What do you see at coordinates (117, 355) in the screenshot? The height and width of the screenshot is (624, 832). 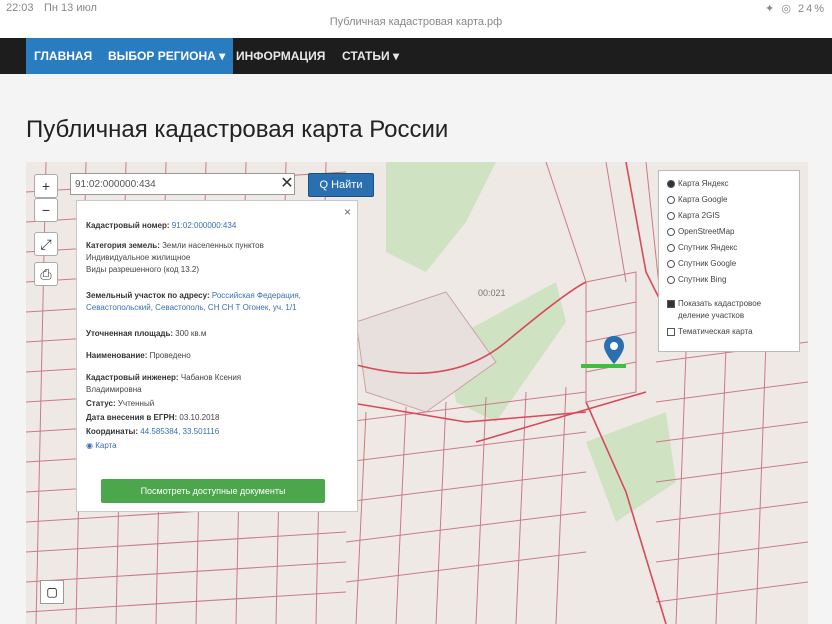 I see `owner-label: Наименование:` at bounding box center [117, 355].